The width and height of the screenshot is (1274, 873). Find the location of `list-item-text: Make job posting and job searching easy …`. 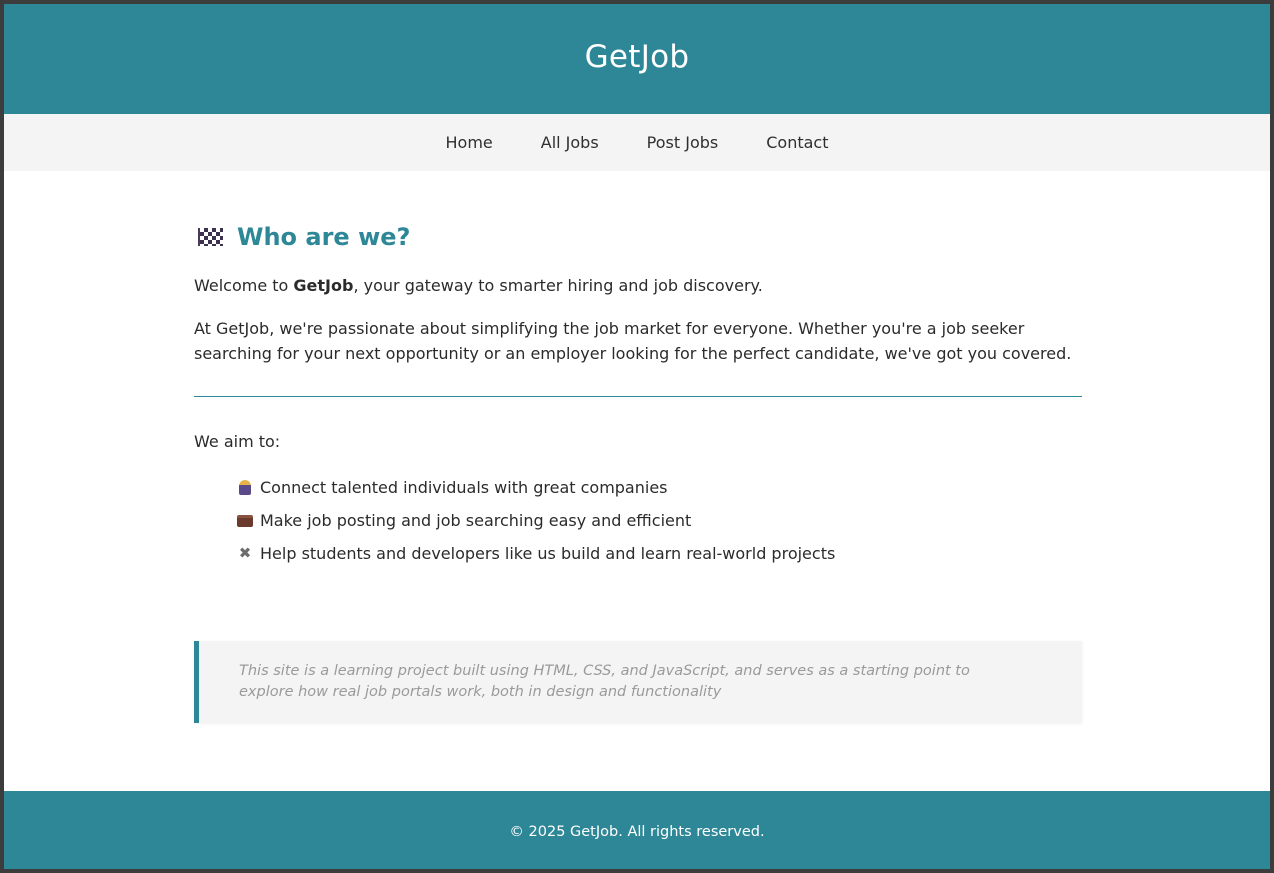

list-item-text: Make job posting and job searching easy … is located at coordinates (476, 520).